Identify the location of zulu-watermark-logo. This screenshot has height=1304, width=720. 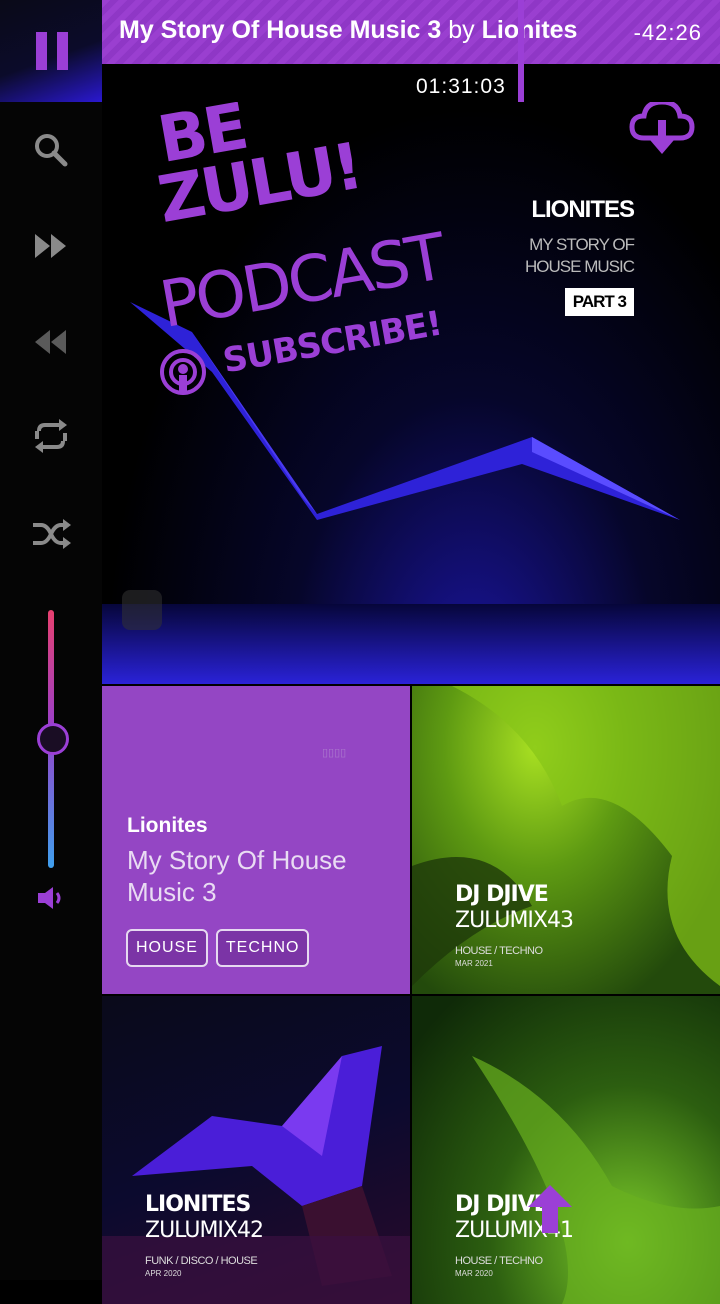
(142, 610).